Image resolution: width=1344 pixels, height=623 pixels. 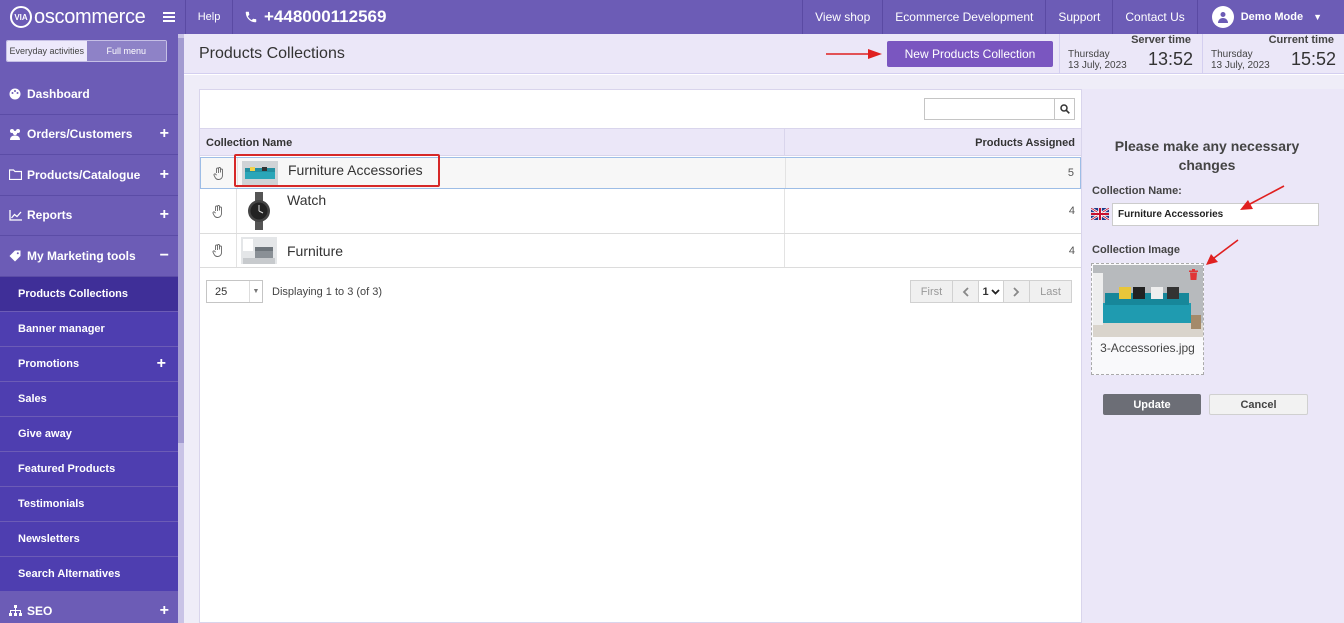 I want to click on sidebar-subitem-label: Promotions, so click(x=49, y=363).